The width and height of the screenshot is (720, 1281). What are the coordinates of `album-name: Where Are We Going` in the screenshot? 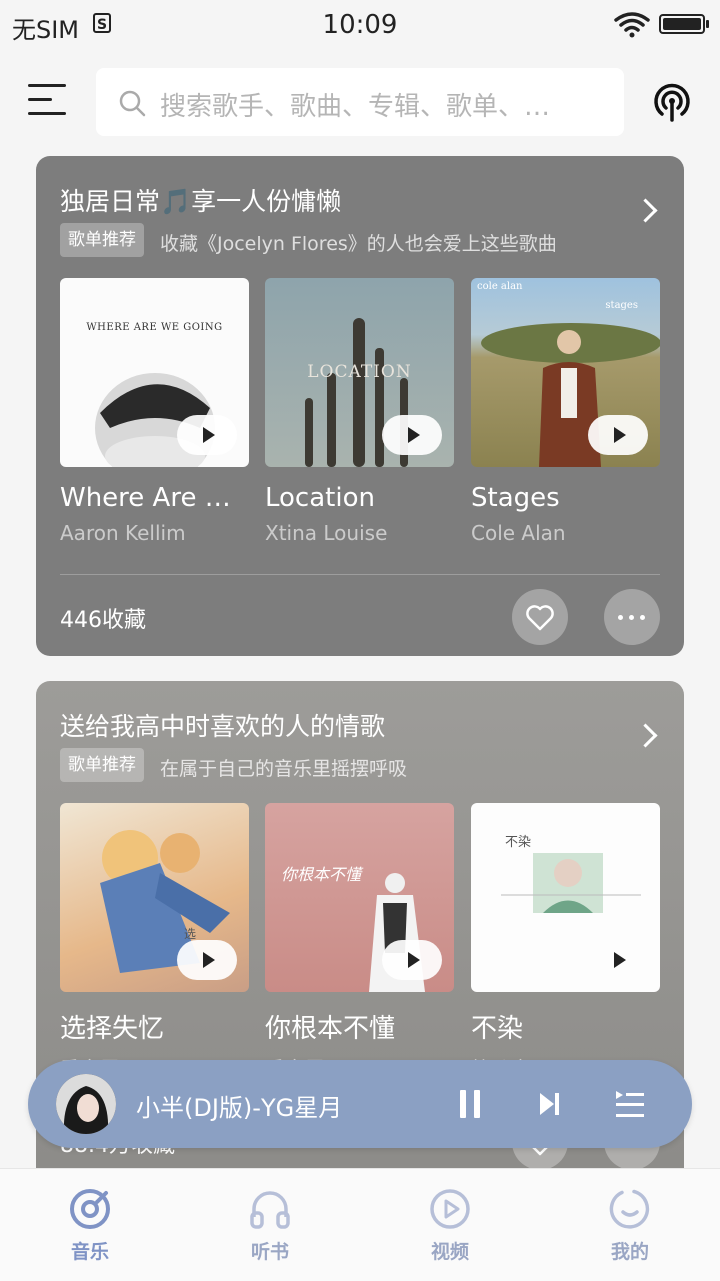 It's located at (154, 498).